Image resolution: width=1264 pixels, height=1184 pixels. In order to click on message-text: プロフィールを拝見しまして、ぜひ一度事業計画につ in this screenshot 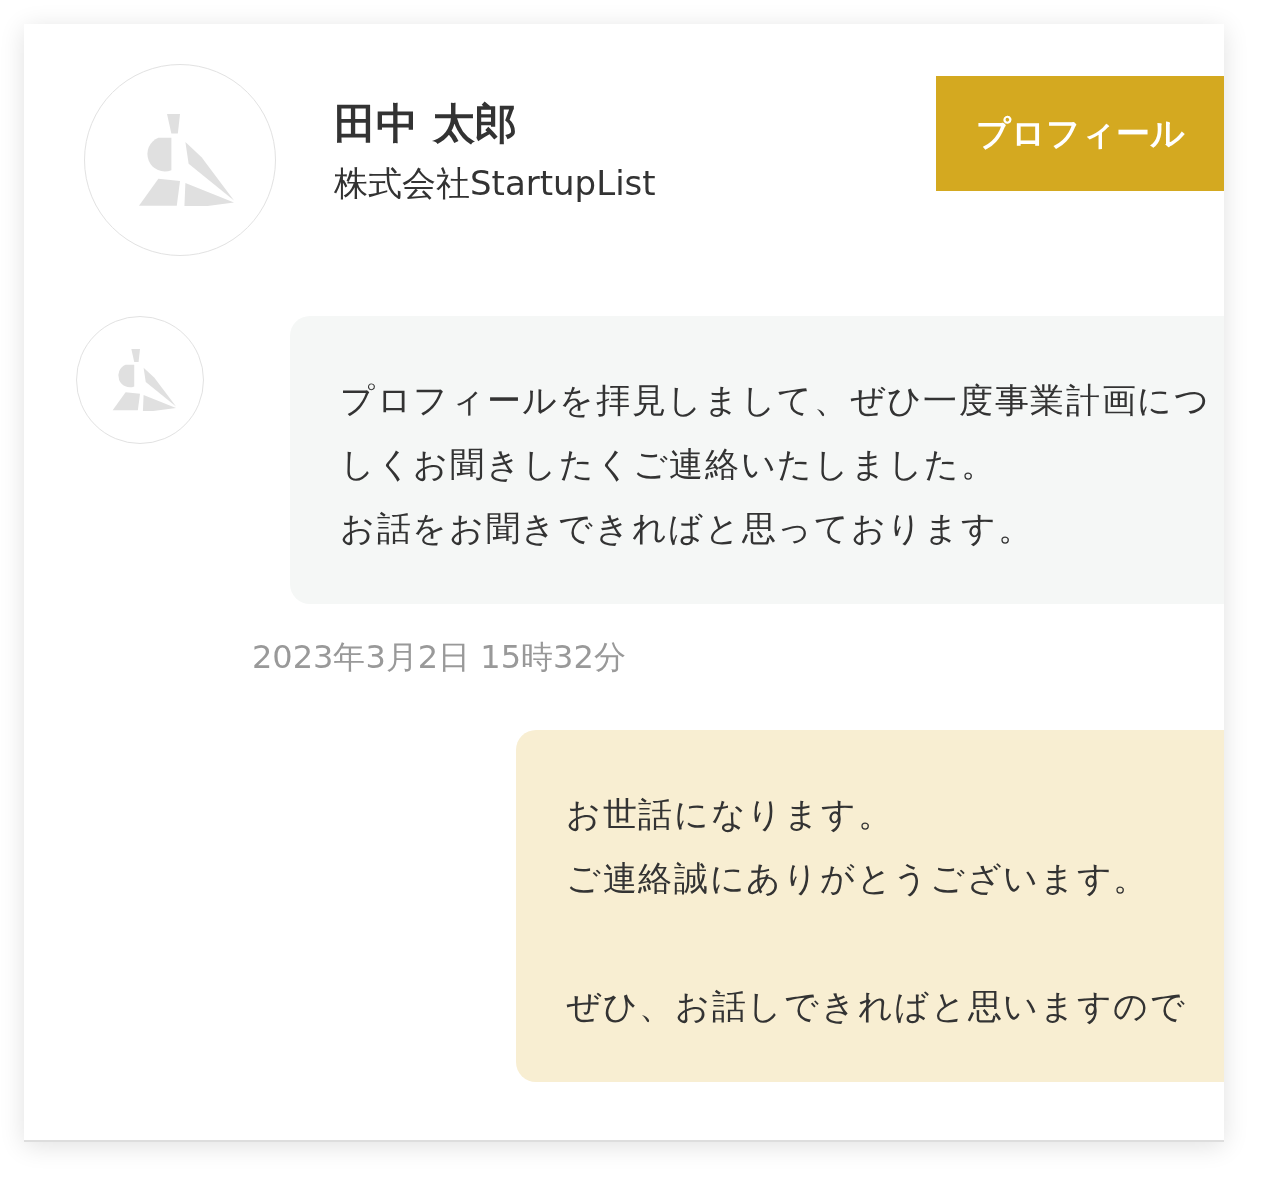, I will do `click(776, 400)`.